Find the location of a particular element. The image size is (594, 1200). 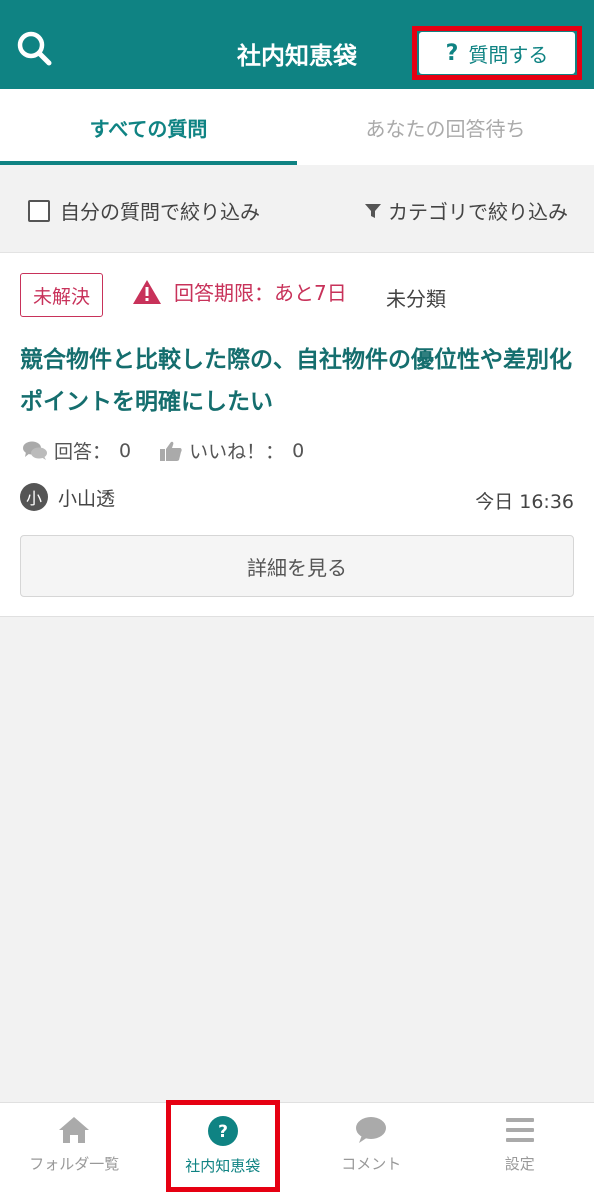

question-circle-icon: ? is located at coordinates (222, 1131).